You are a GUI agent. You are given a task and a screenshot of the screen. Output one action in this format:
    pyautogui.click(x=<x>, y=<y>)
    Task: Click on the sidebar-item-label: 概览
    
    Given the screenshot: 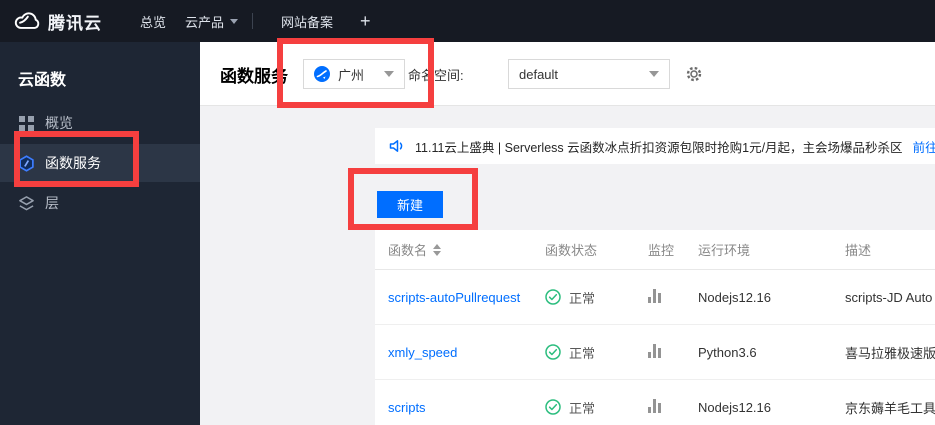 What is the action you would take?
    pyautogui.click(x=59, y=123)
    